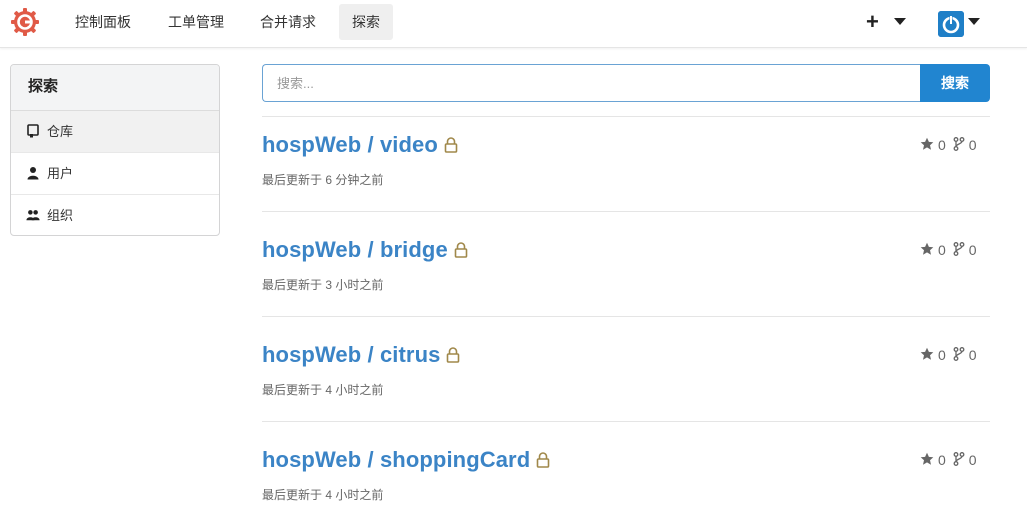  Describe the element at coordinates (33, 173) in the screenshot. I see `person-icon` at that location.